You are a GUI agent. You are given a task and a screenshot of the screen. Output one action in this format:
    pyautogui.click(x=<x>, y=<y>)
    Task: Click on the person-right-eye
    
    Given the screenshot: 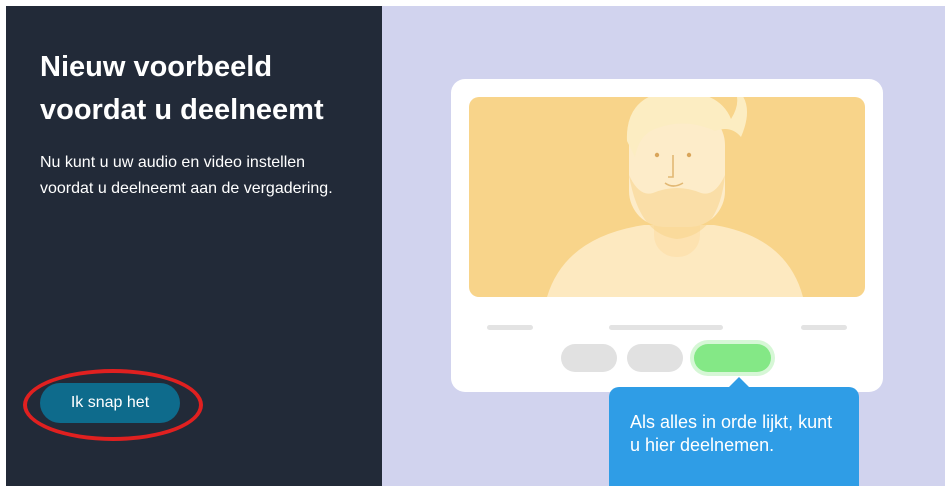 What is the action you would take?
    pyautogui.click(x=689, y=155)
    